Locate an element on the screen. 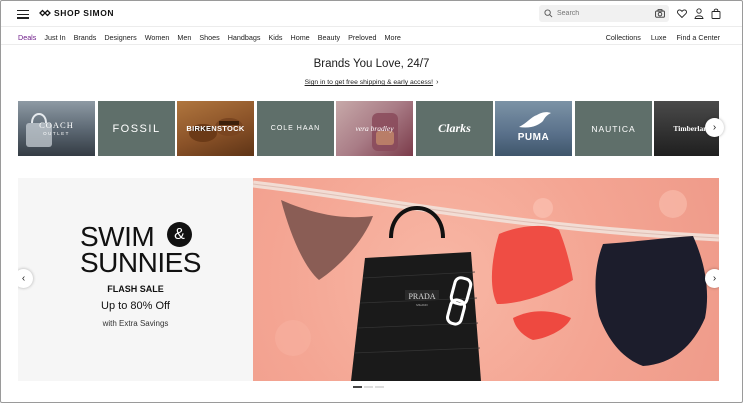  brand-name: FOSSIL is located at coordinates (136, 128).